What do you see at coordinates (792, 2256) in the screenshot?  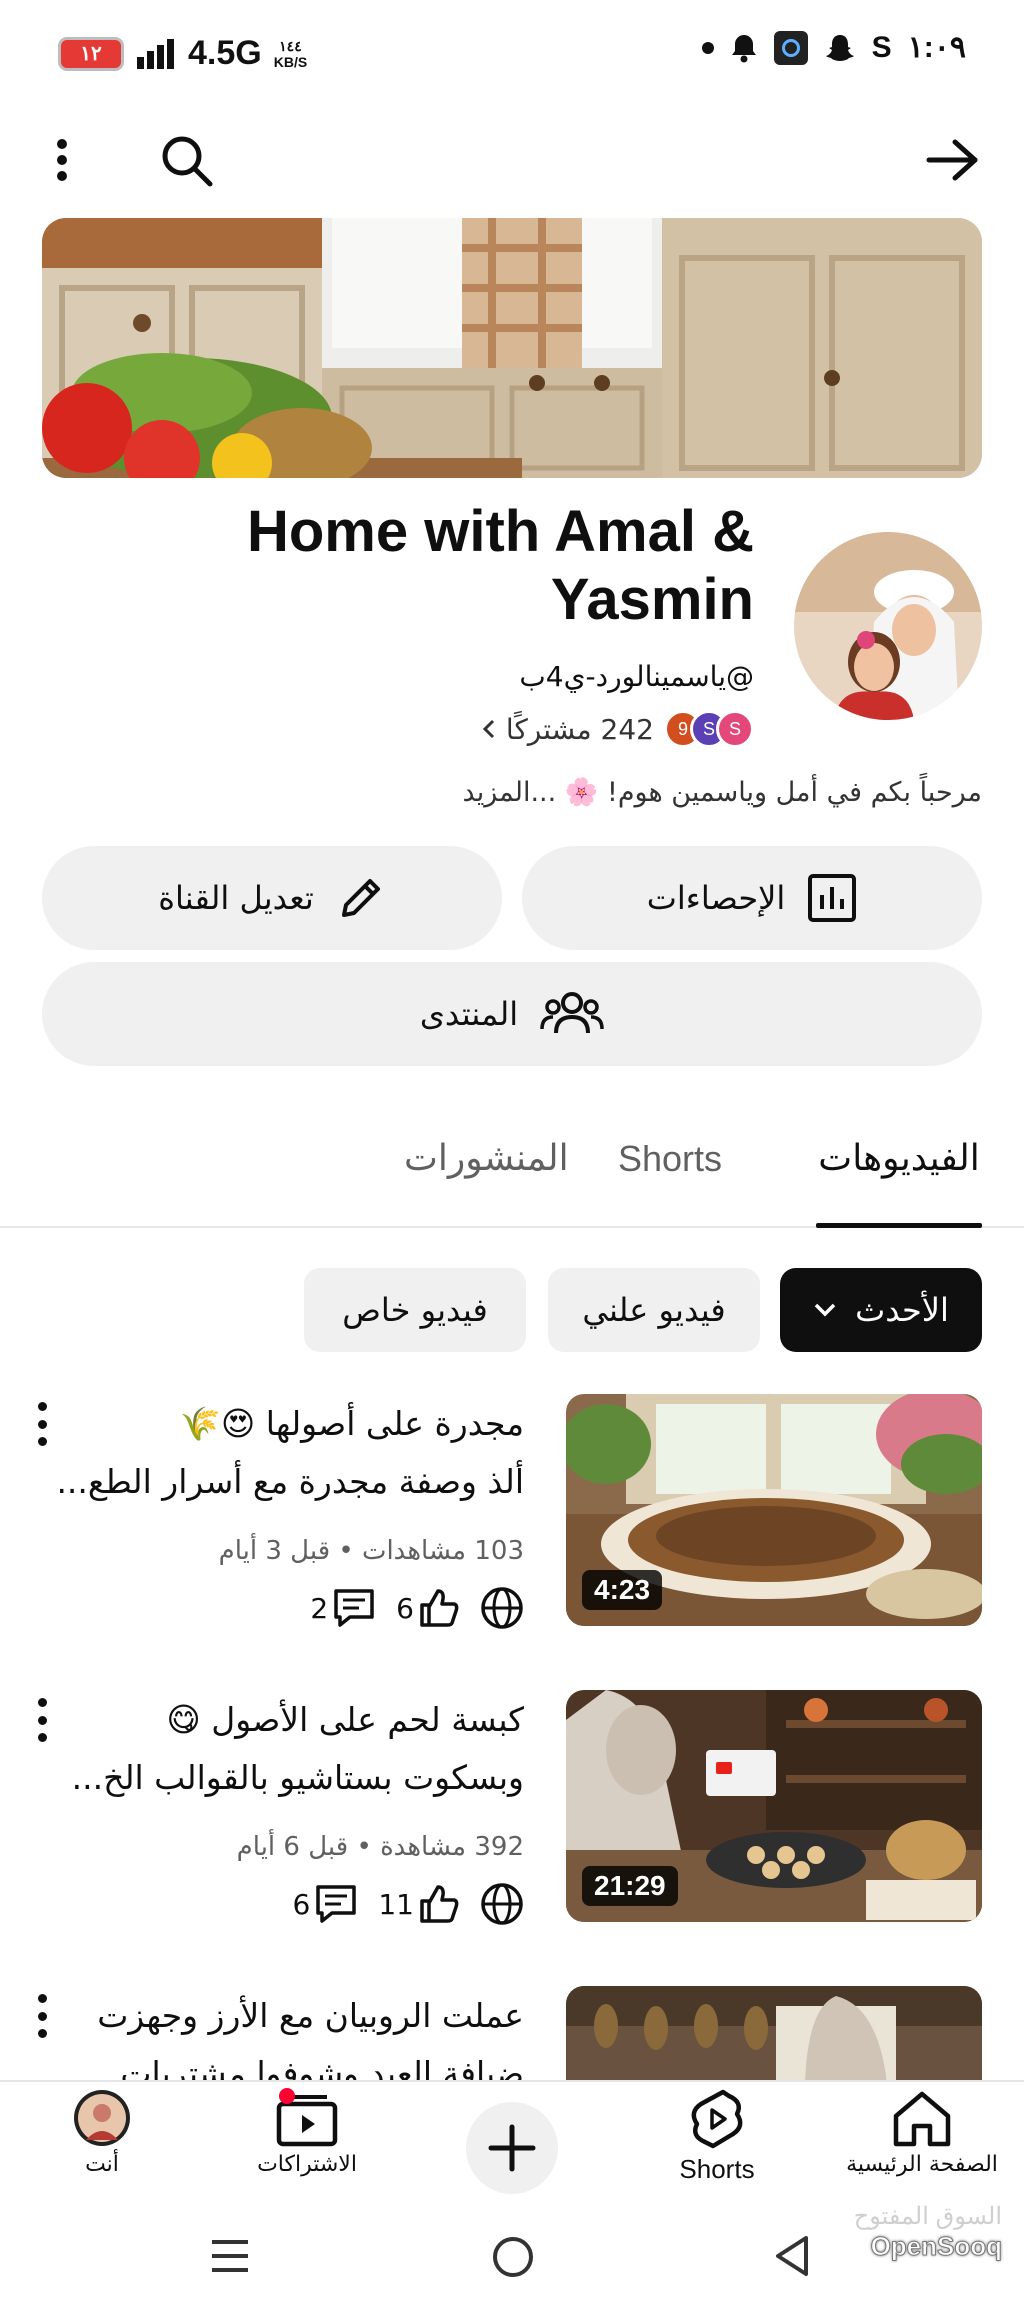 I see `back-triangle-icon` at bounding box center [792, 2256].